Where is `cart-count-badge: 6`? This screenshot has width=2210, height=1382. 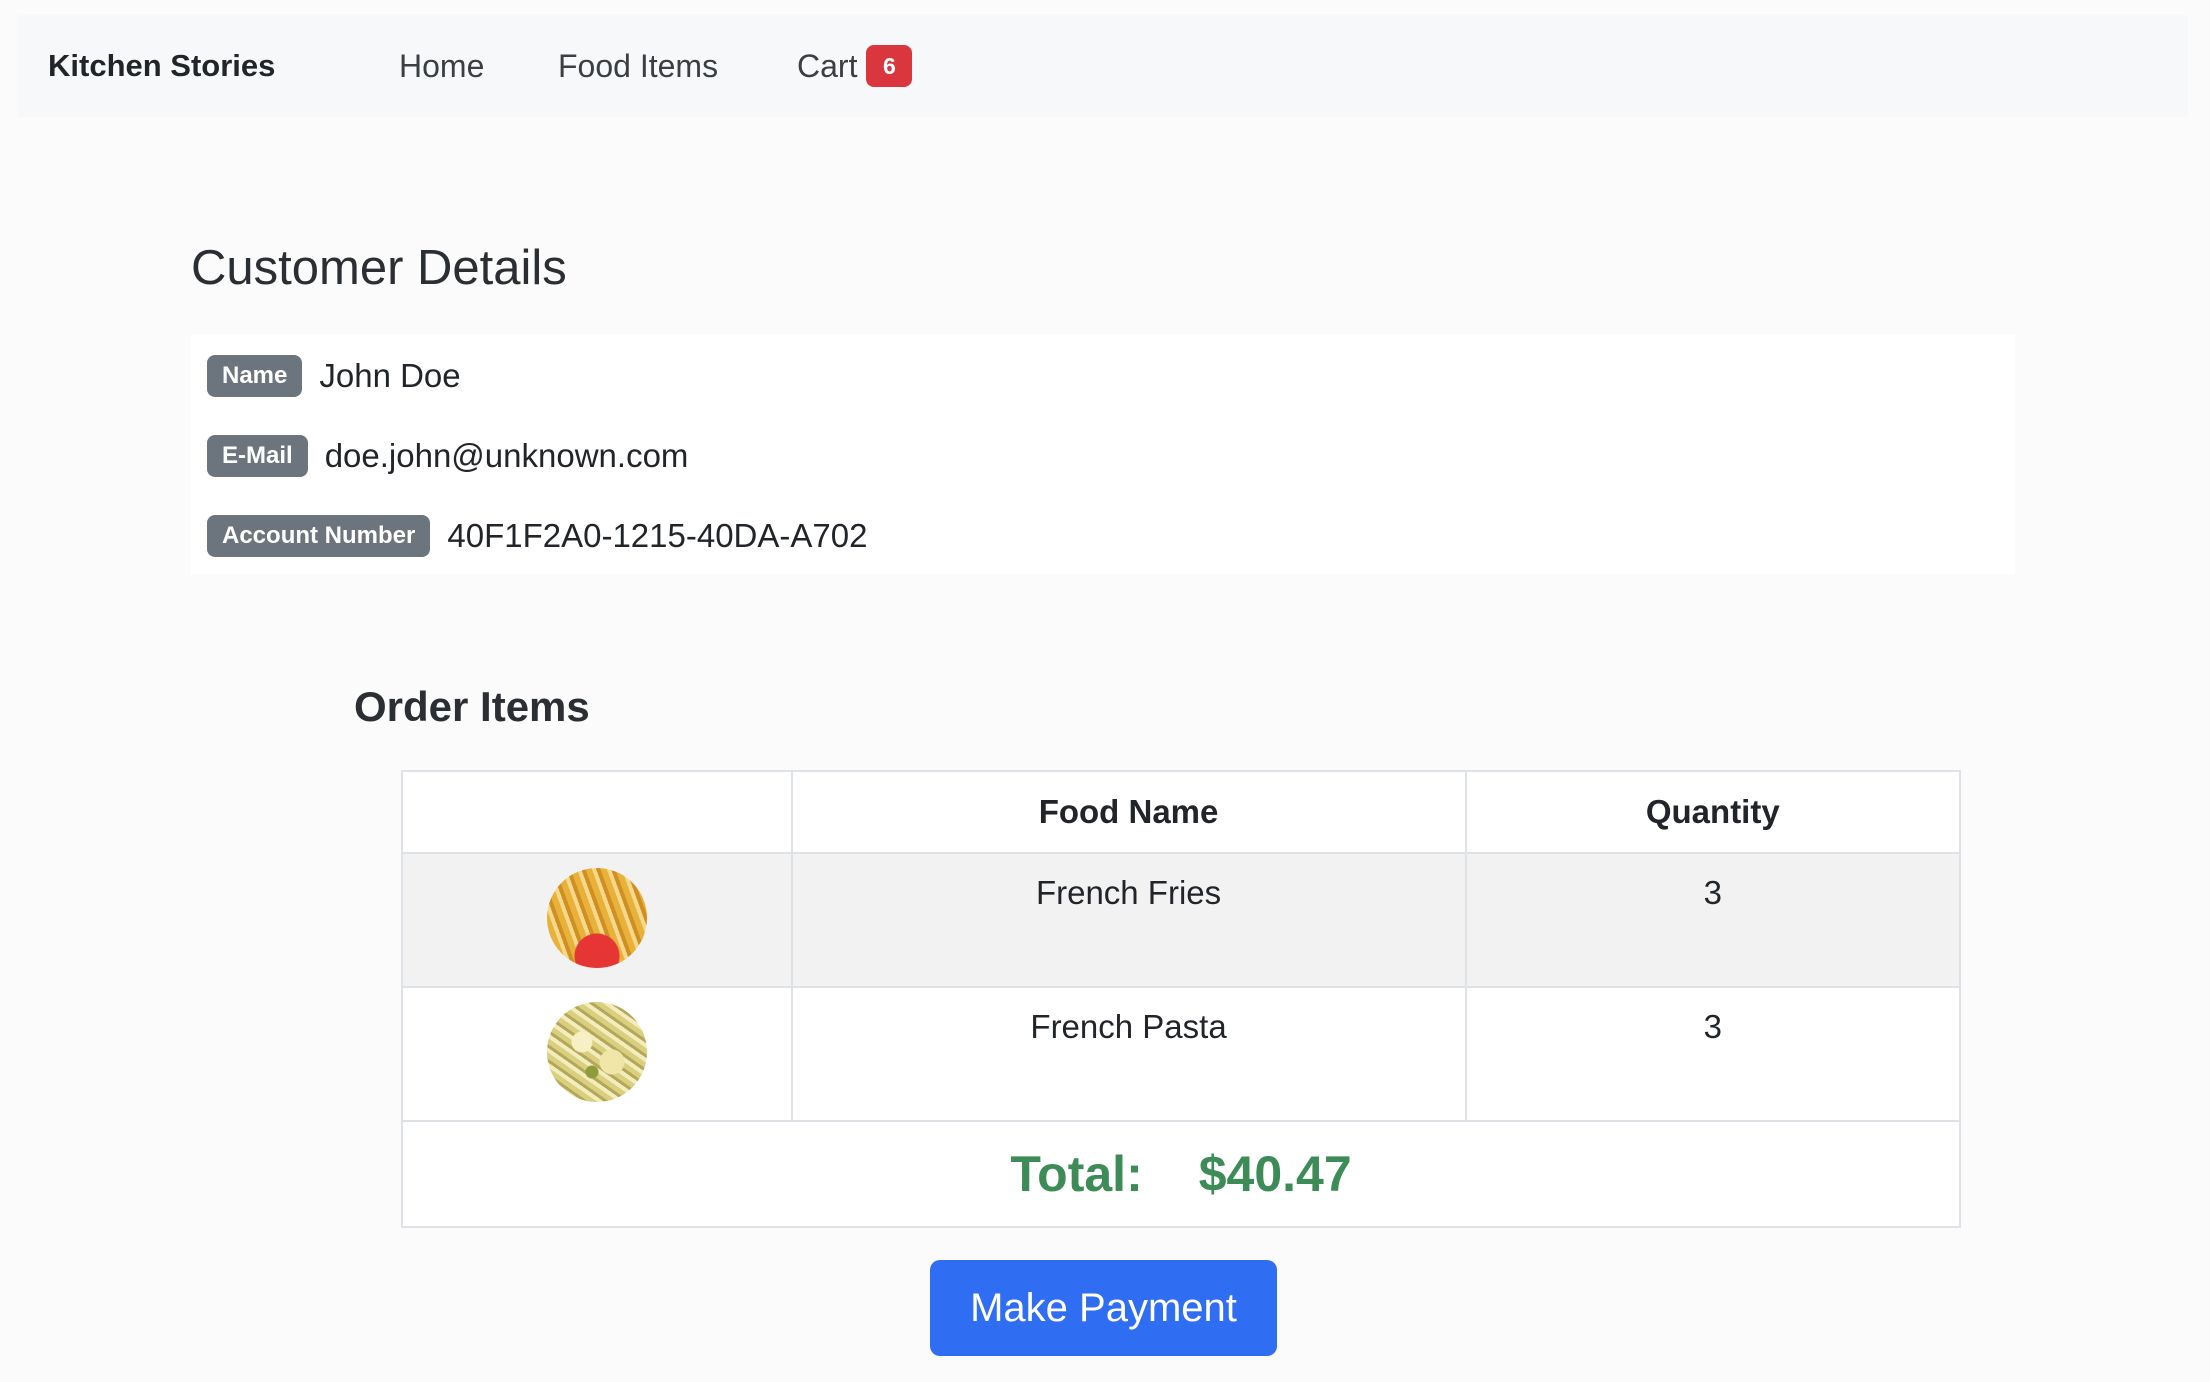 cart-count-badge: 6 is located at coordinates (889, 66).